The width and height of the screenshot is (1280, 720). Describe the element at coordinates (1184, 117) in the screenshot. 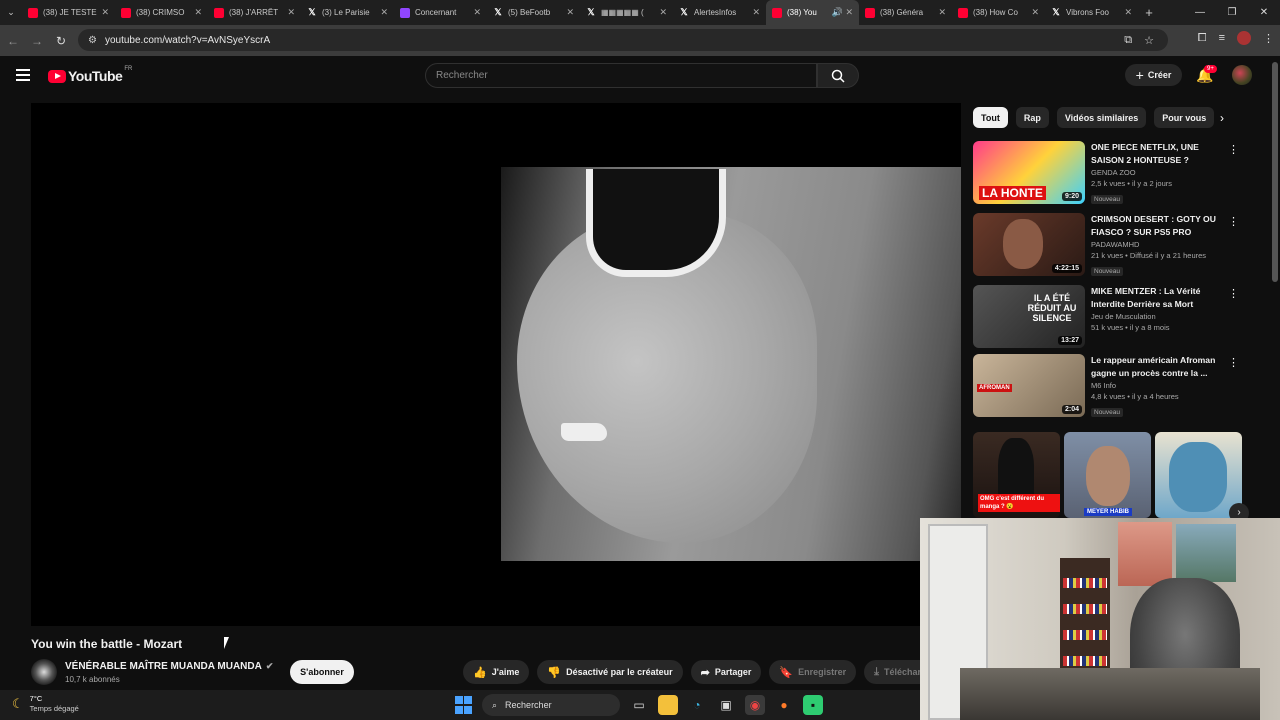

I see `filter-chip: Pour vous` at that location.